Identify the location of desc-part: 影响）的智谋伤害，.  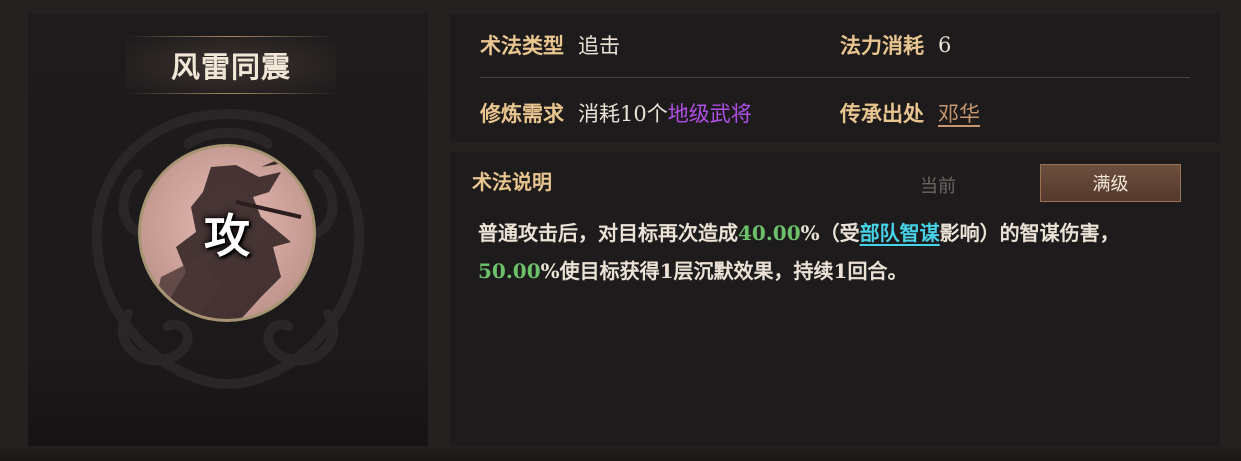
(1029, 233).